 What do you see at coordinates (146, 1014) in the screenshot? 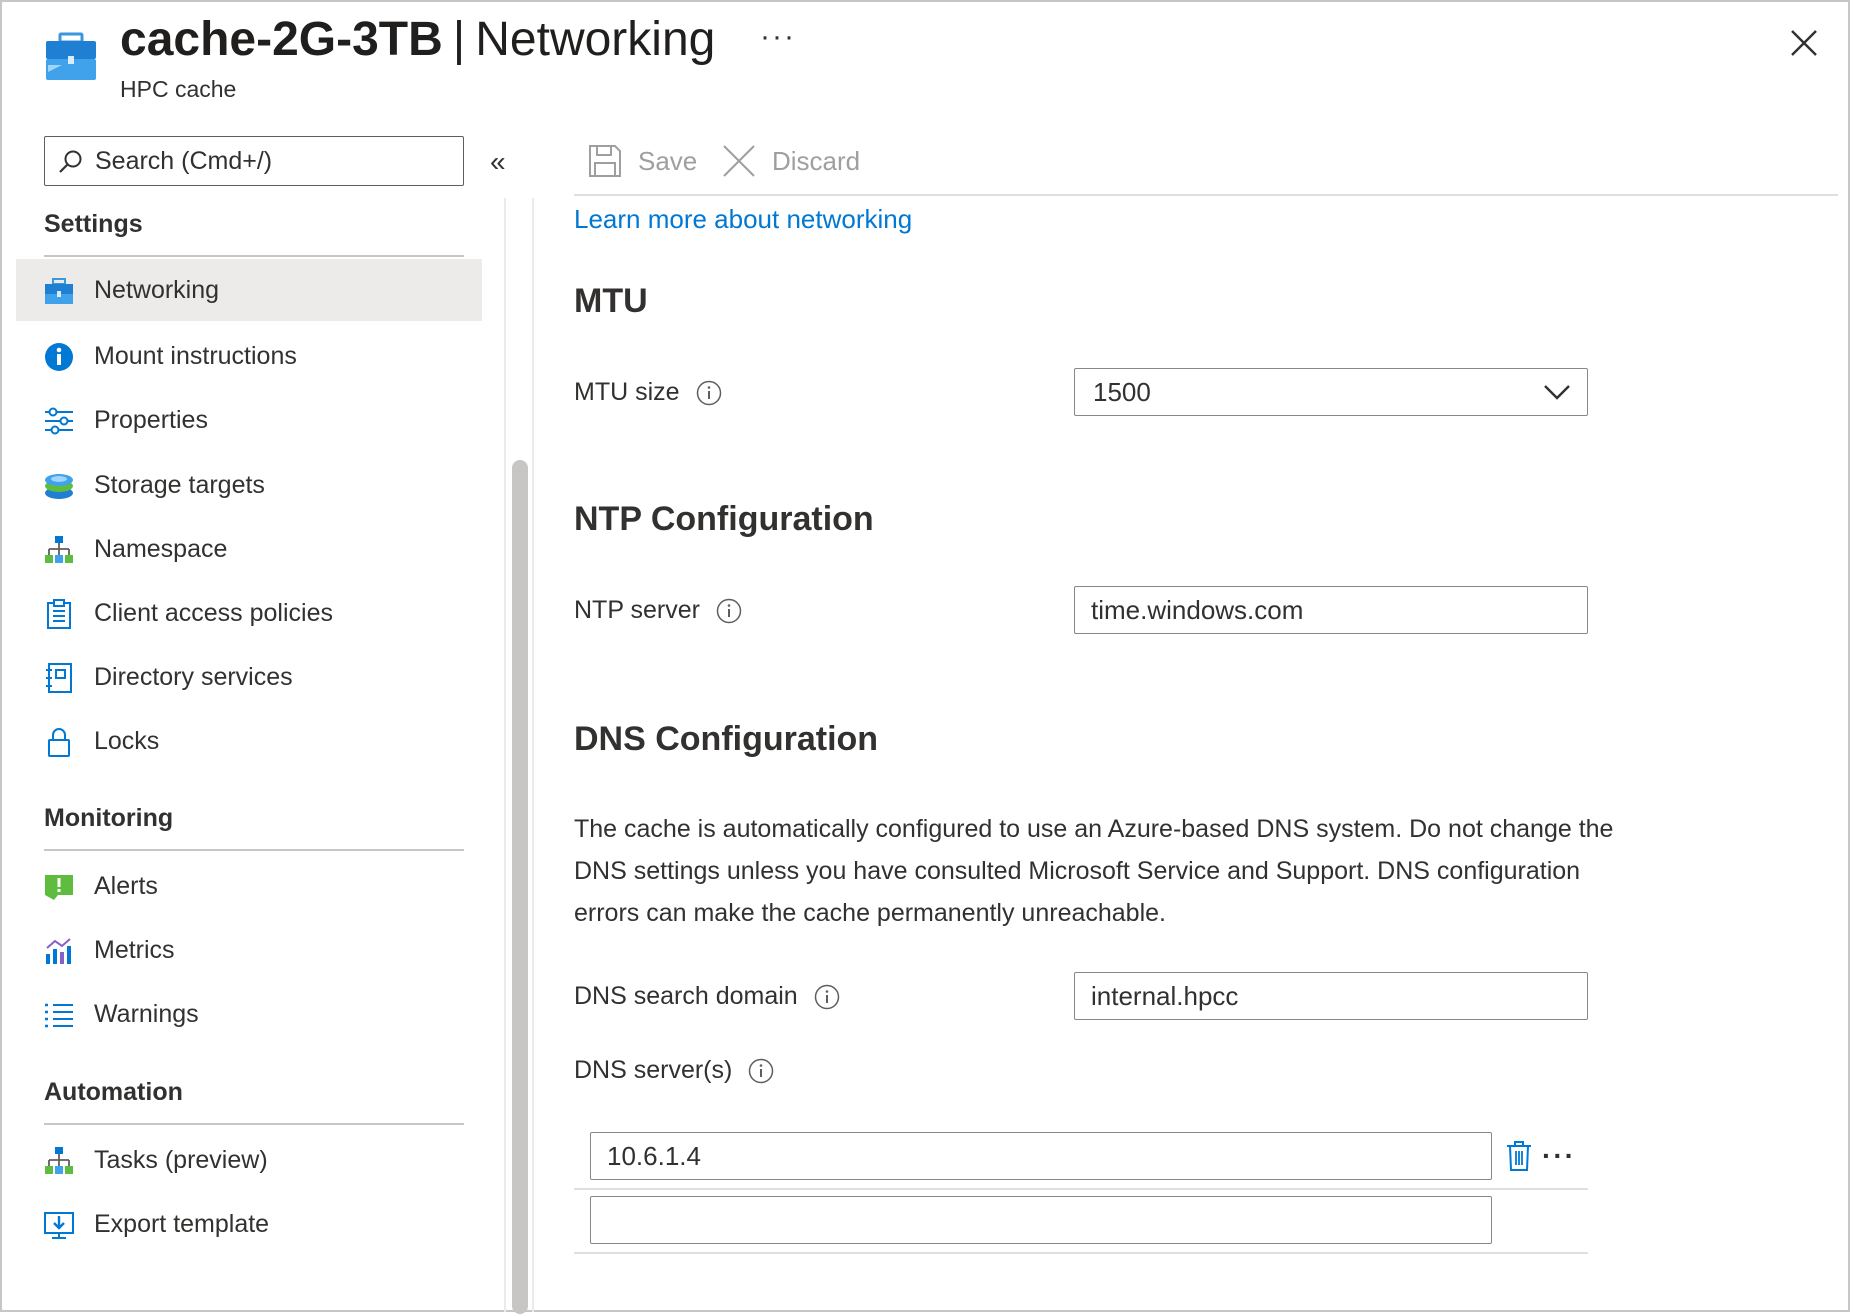
I see `sidebar-item-label: Warnings` at bounding box center [146, 1014].